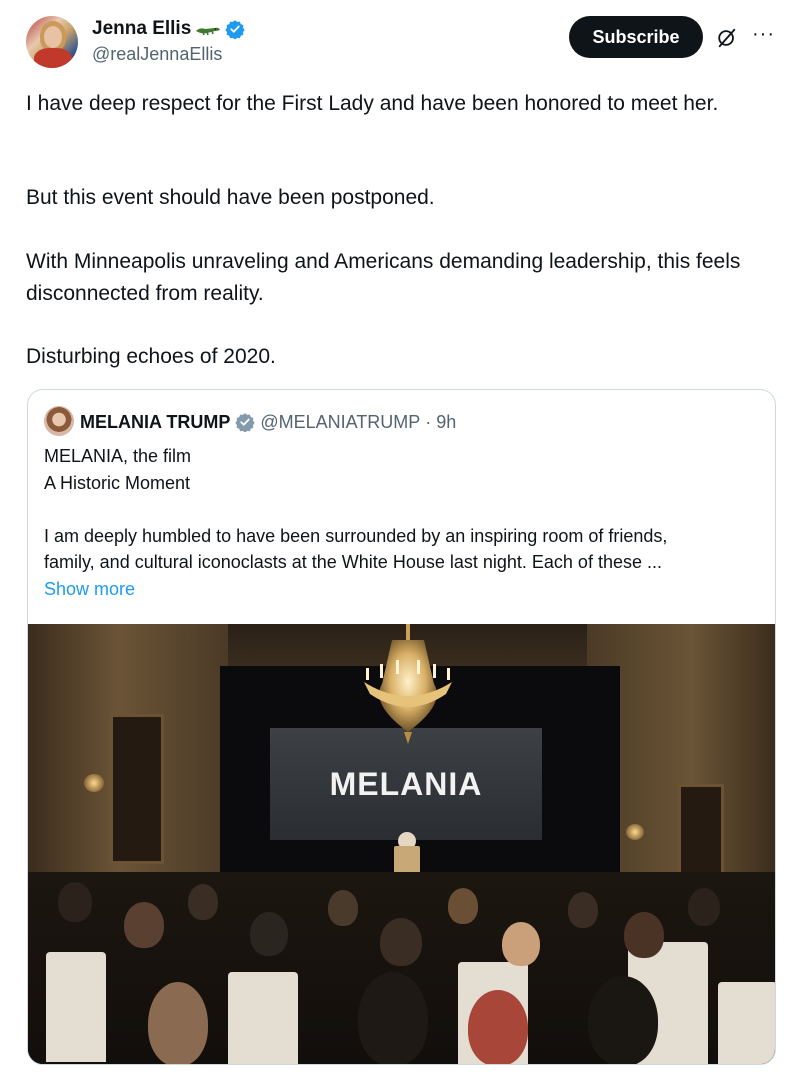 This screenshot has height=1072, width=800. Describe the element at coordinates (406, 783) in the screenshot. I see `screen-title: MELANIA` at that location.